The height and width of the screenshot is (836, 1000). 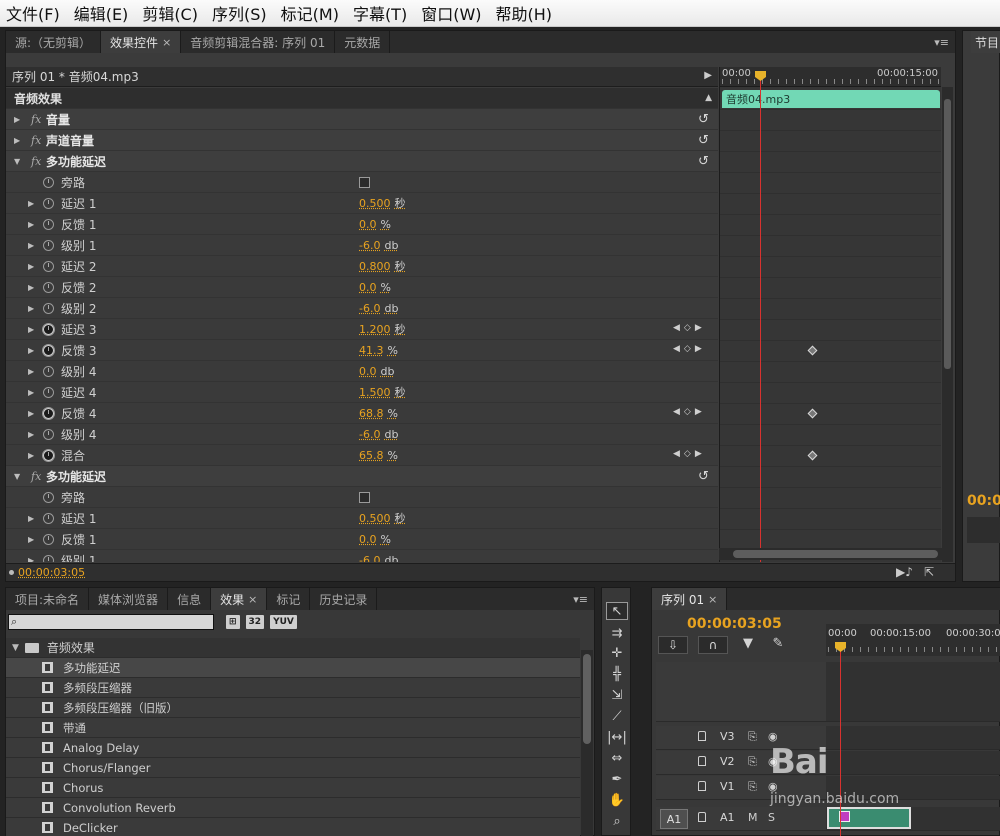 What do you see at coordinates (239, 599) in the screenshot?
I see `tab-proj-3: 效果 ×` at bounding box center [239, 599].